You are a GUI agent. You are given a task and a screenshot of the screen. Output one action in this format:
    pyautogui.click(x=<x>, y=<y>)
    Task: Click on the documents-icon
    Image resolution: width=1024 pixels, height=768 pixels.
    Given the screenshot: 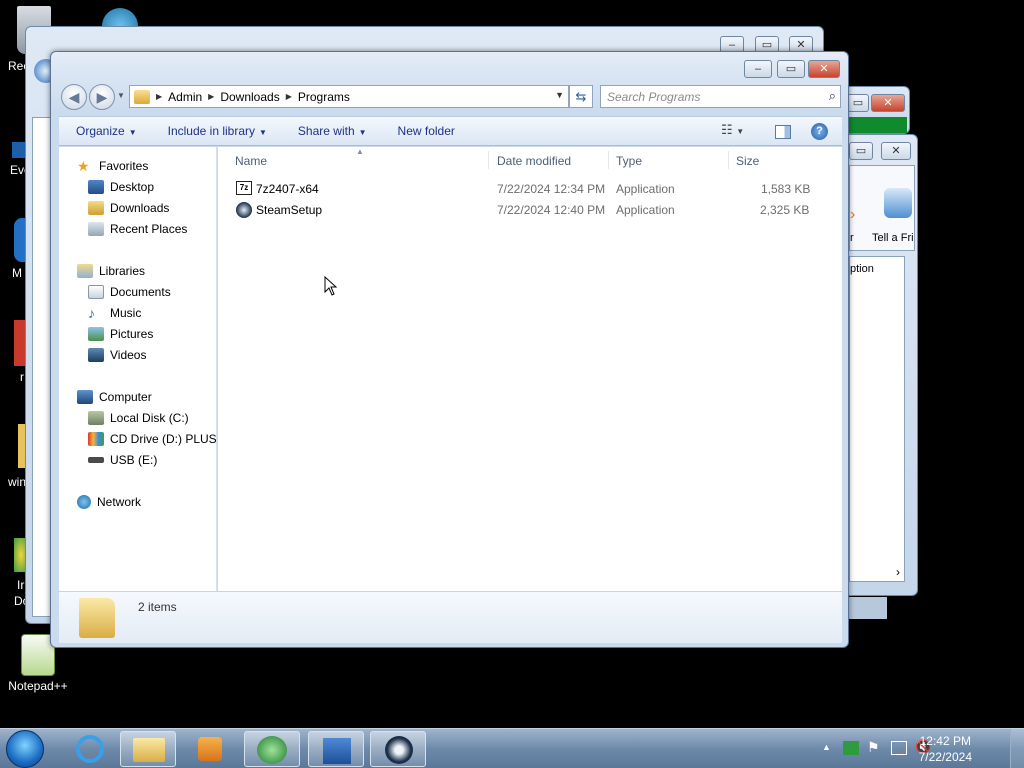 What is the action you would take?
    pyautogui.click(x=96, y=291)
    